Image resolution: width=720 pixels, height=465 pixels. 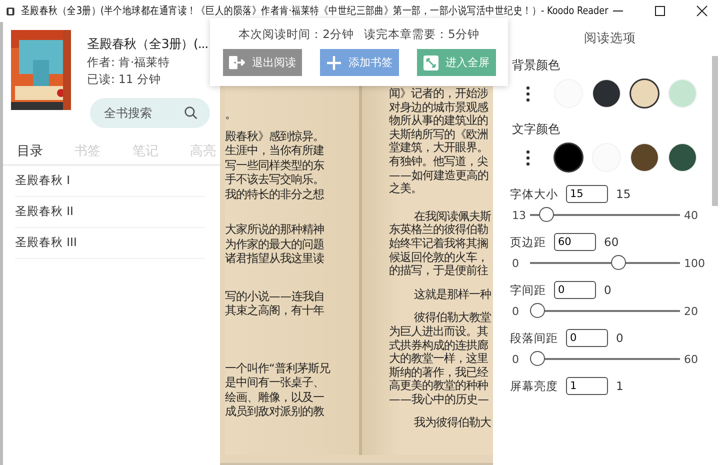 I want to click on slider-max: 20, so click(x=691, y=311).